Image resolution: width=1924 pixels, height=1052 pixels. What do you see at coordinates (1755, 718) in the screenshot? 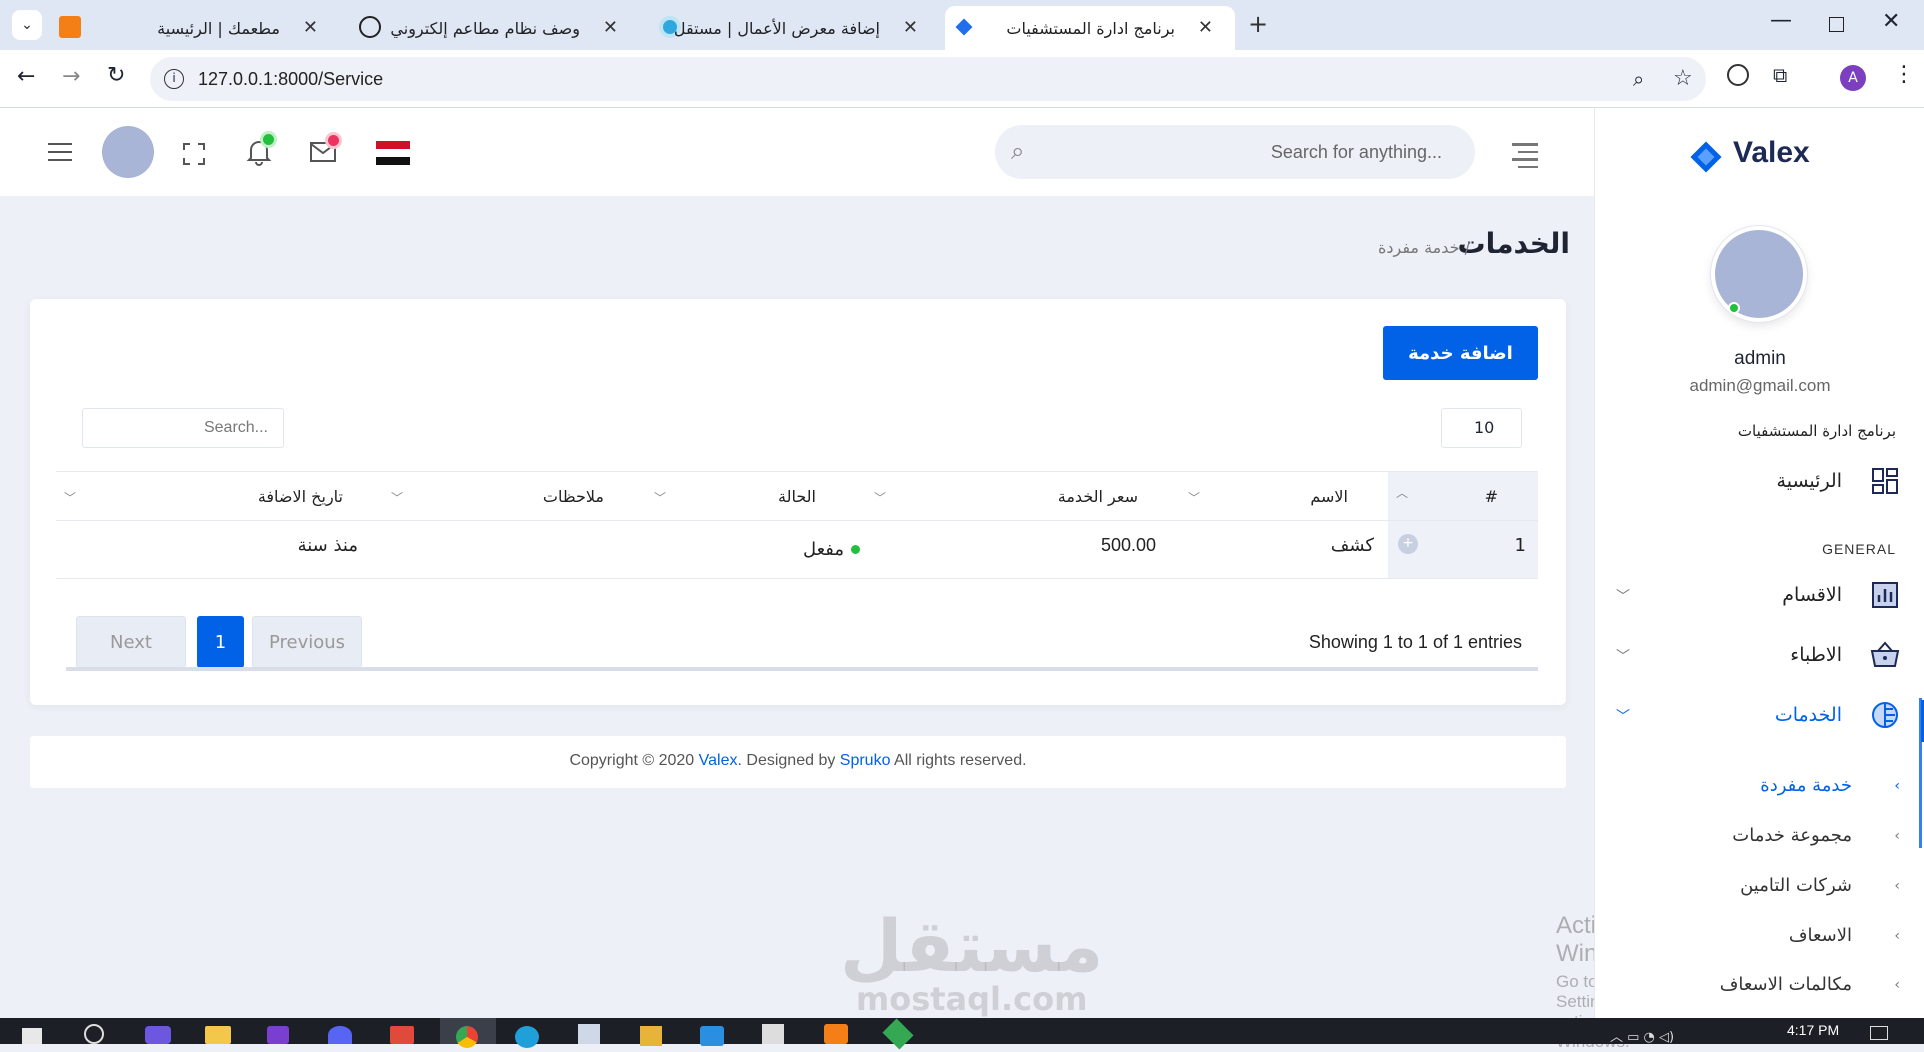
I see `sidebar-item-services: الخدمات ﹀` at bounding box center [1755, 718].